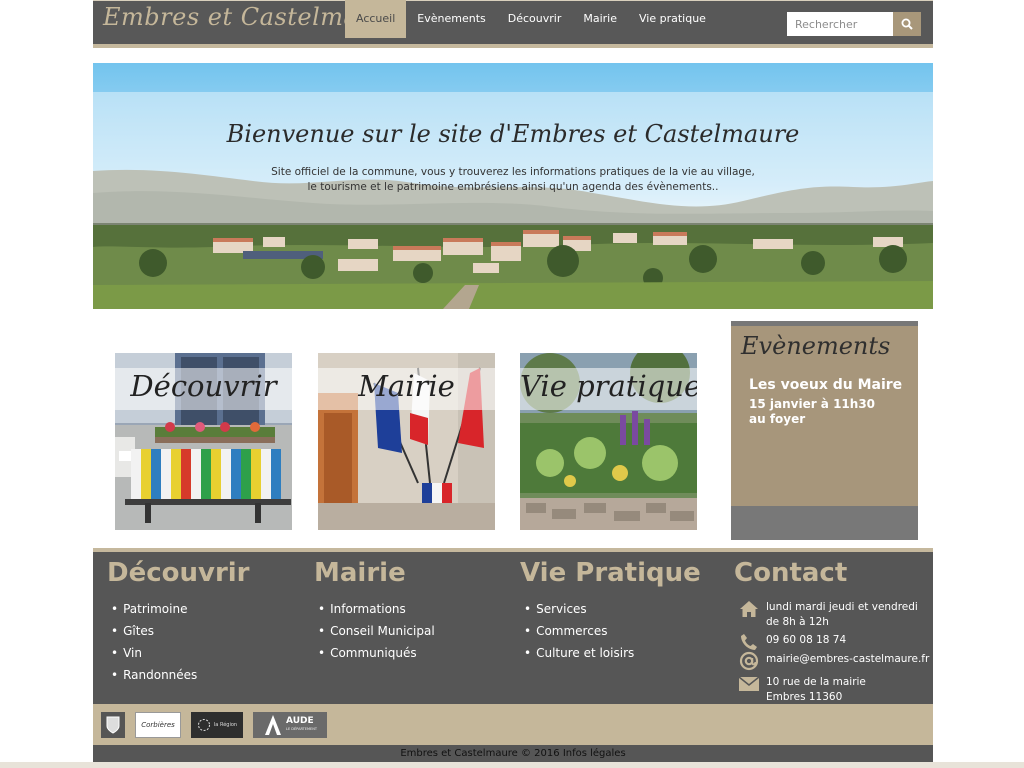 This screenshot has width=1024, height=768. I want to click on contact-email-address: mairie@embres-castelmaure.fr, so click(847, 659).